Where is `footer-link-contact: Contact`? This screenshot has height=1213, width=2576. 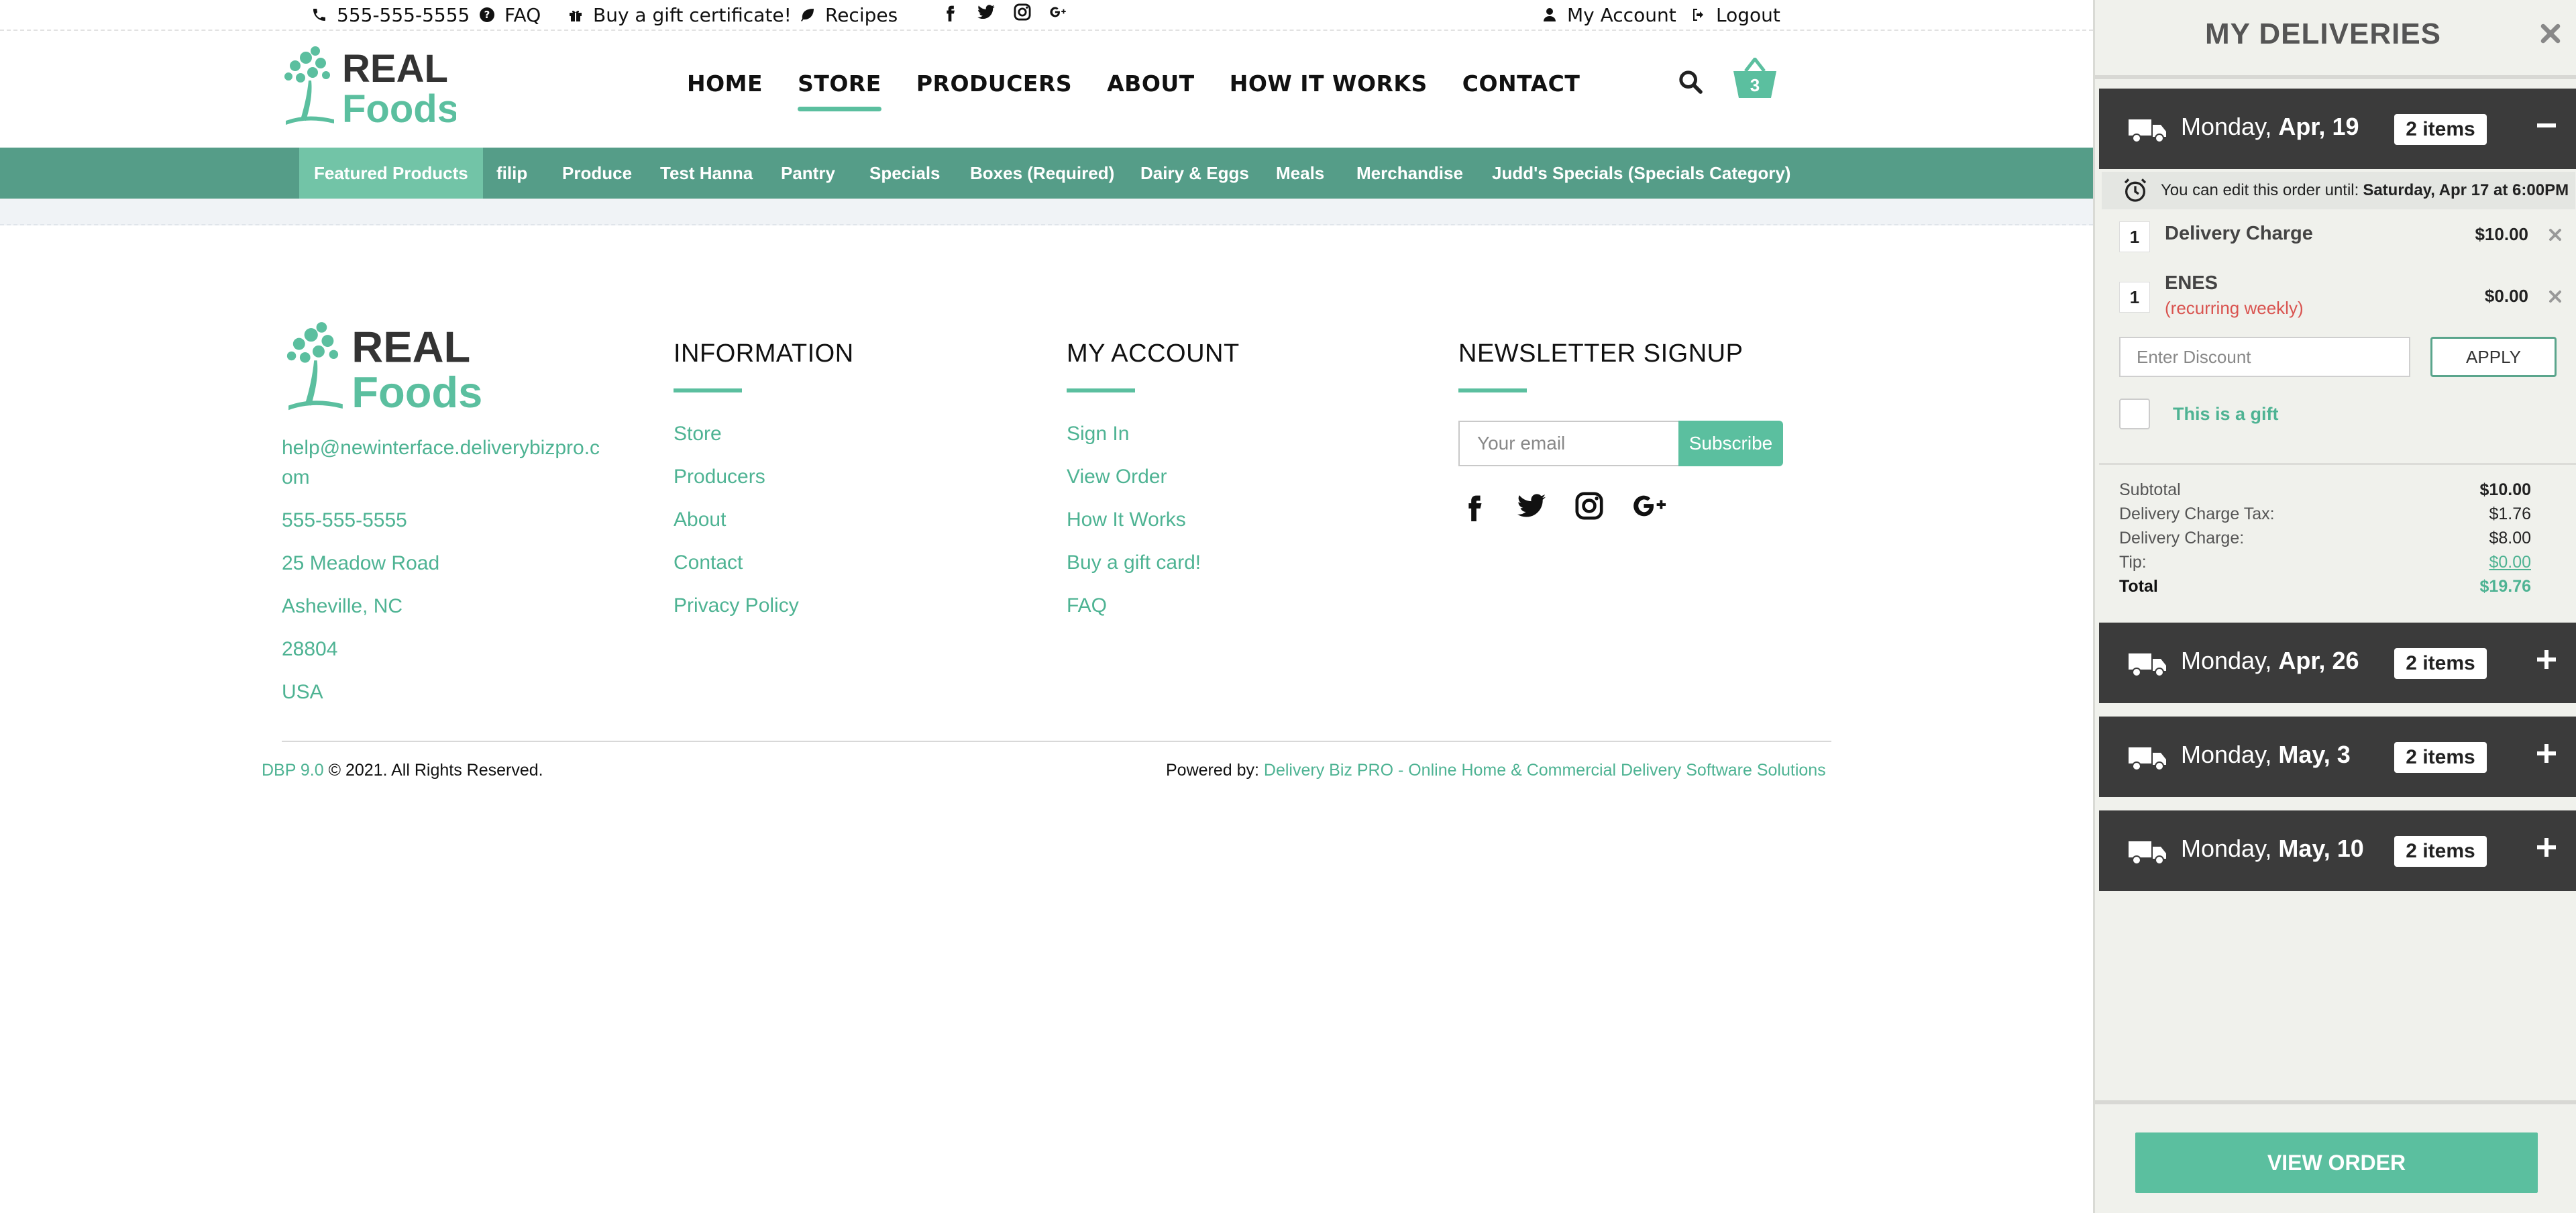 footer-link-contact: Contact is located at coordinates (764, 570).